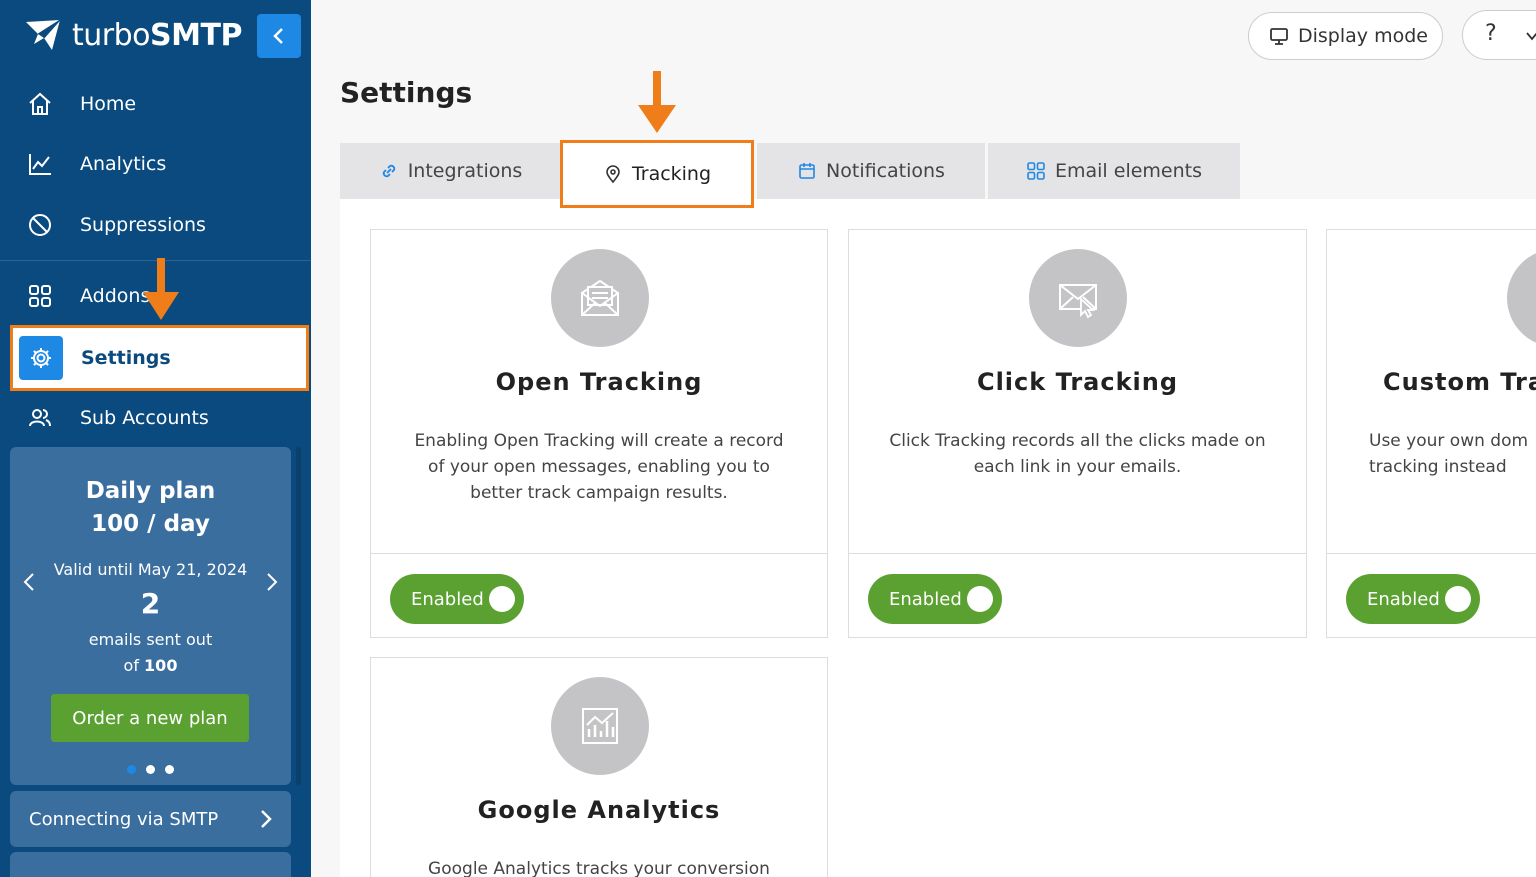 This screenshot has height=877, width=1536. I want to click on card-title: Custom Tra, so click(1459, 382).